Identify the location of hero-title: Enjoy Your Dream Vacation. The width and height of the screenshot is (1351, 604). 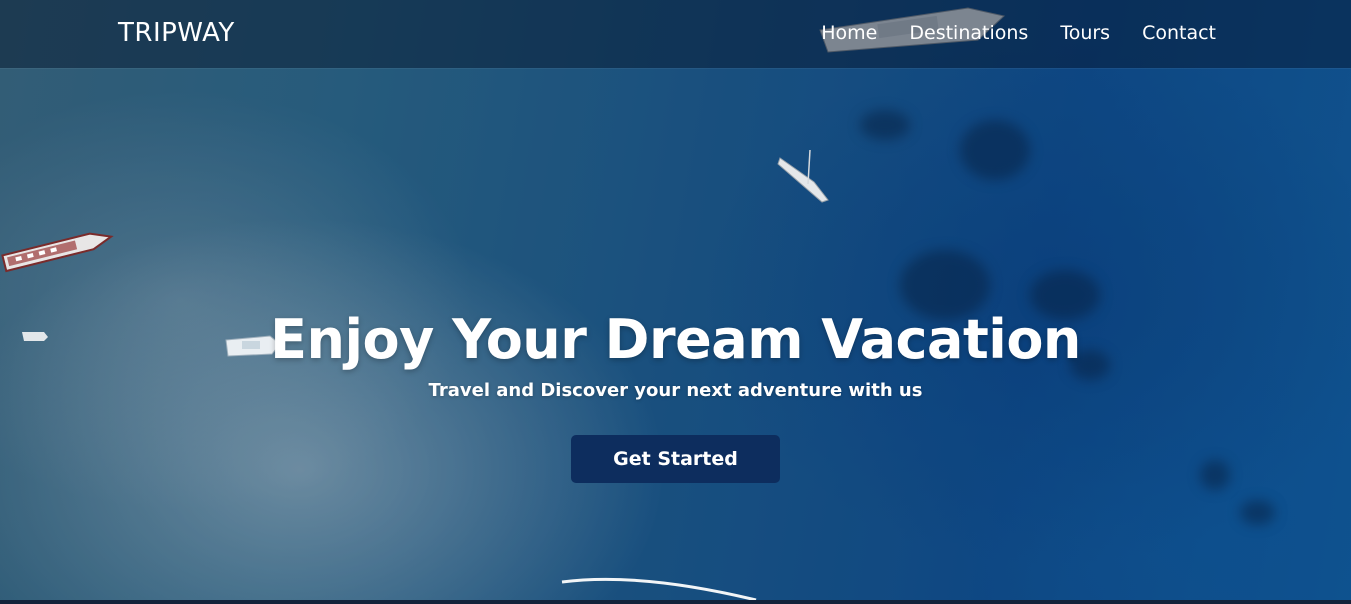
(675, 339).